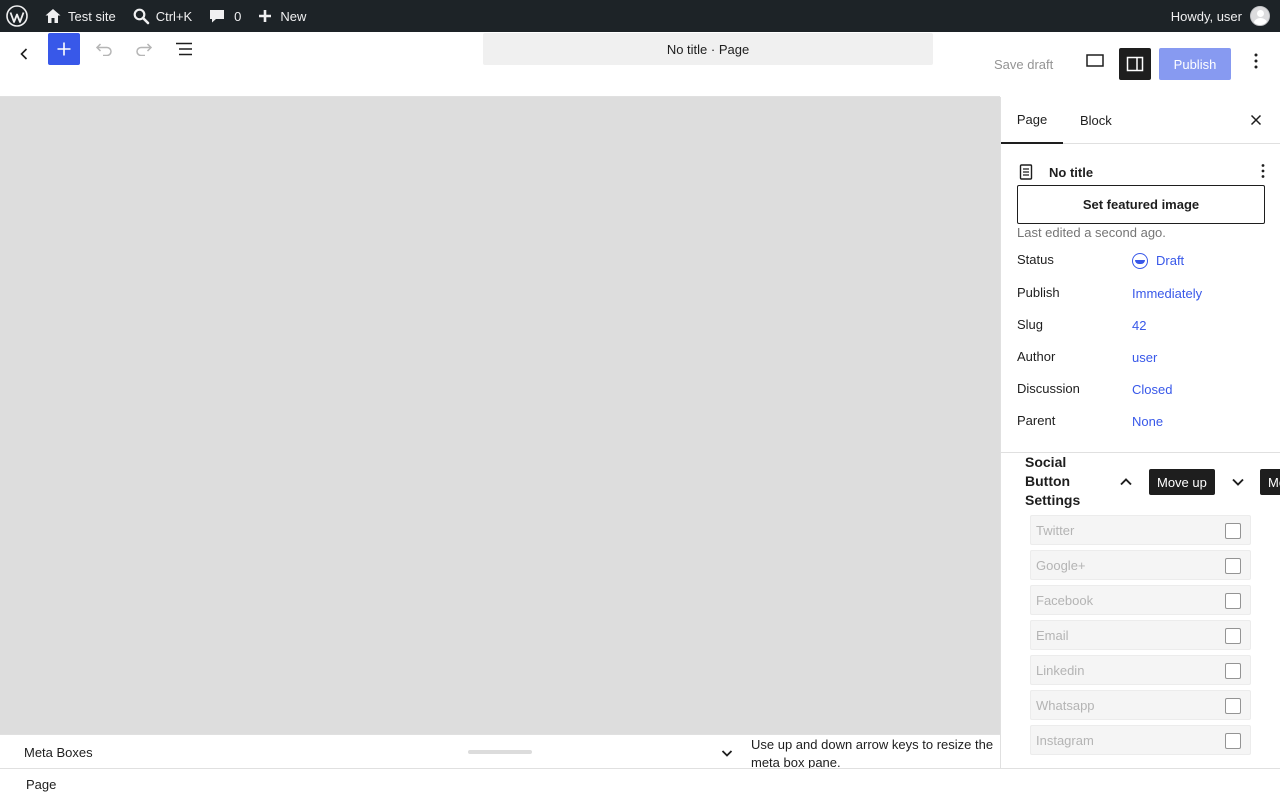 The width and height of the screenshot is (1280, 800). I want to click on social-item-googleplus: Google+, so click(1140, 565).